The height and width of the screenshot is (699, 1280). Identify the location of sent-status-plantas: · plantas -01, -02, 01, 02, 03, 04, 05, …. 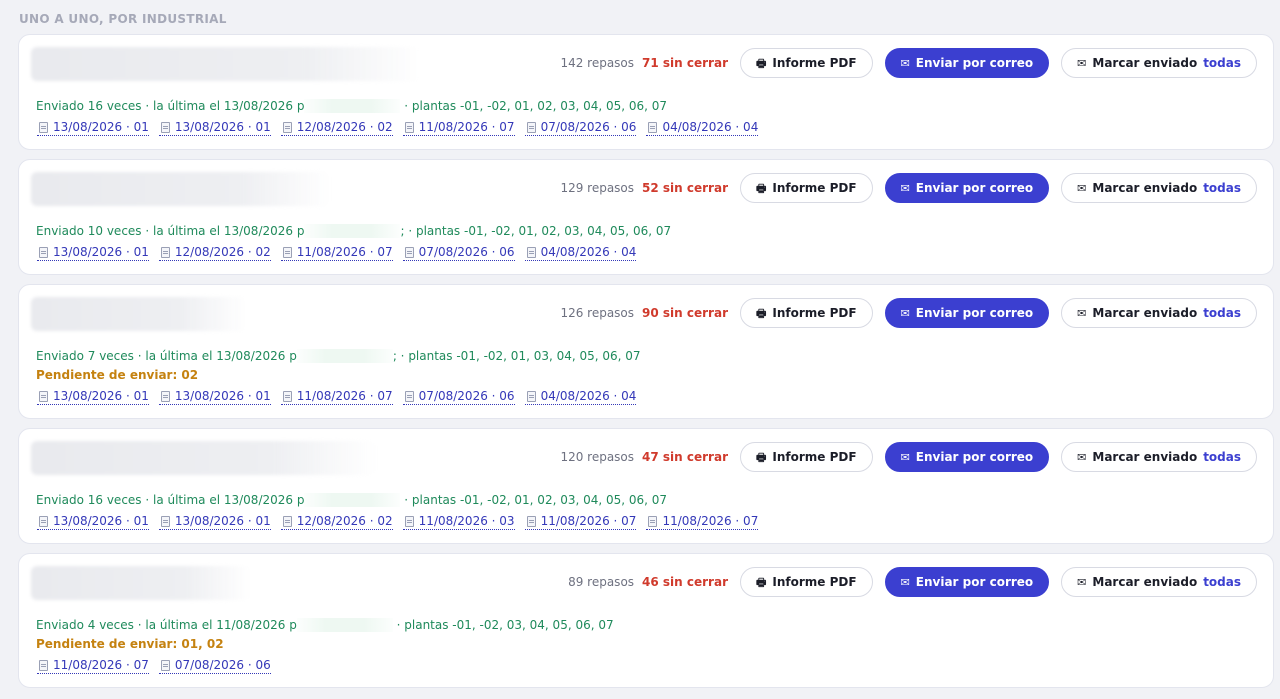
(534, 106).